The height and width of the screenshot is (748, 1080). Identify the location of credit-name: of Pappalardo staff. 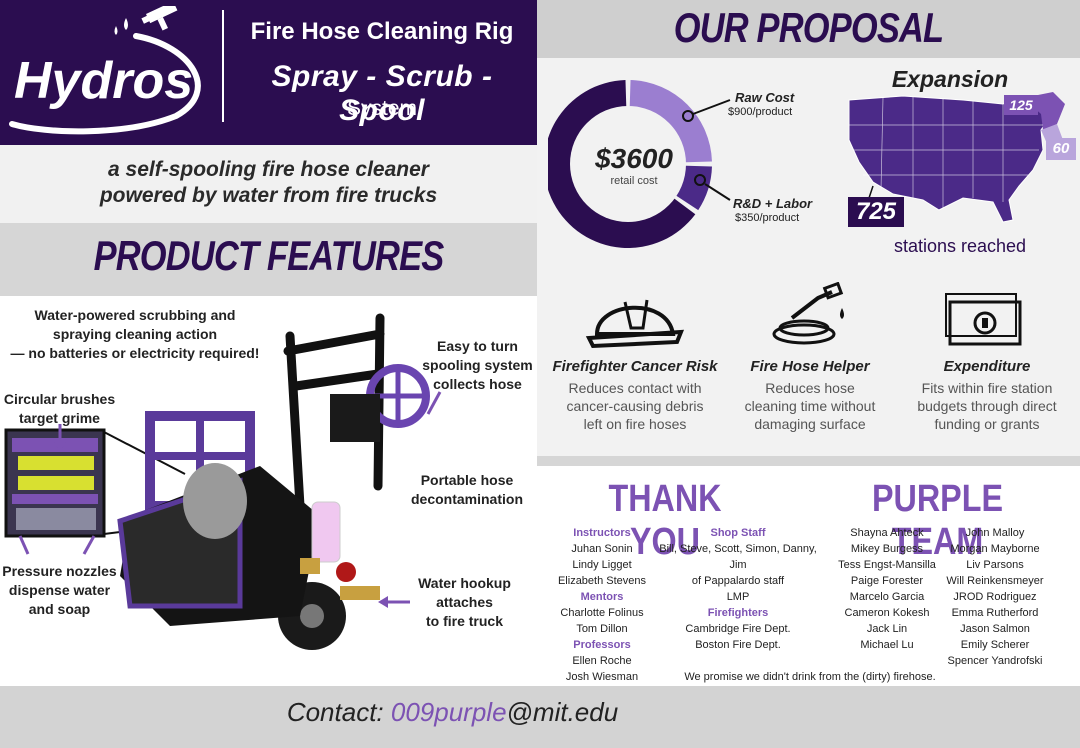
(738, 581).